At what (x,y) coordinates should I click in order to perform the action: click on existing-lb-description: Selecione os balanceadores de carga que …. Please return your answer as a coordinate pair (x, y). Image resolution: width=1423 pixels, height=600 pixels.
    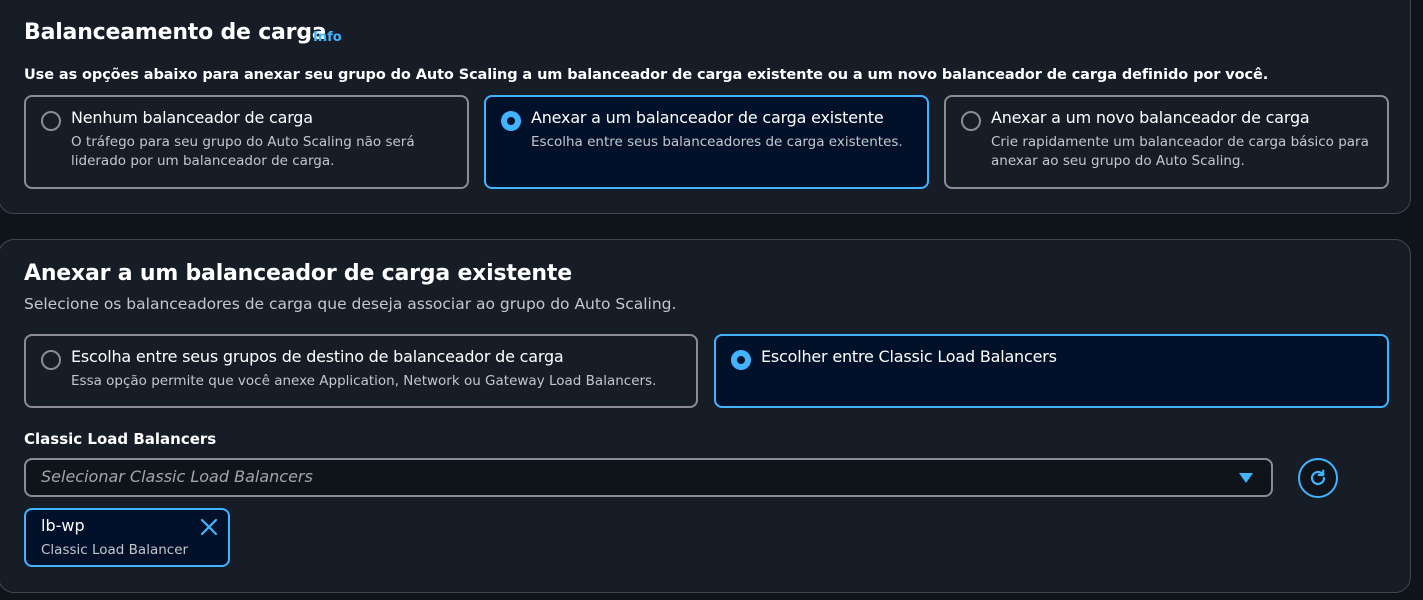
    Looking at the image, I should click on (350, 304).